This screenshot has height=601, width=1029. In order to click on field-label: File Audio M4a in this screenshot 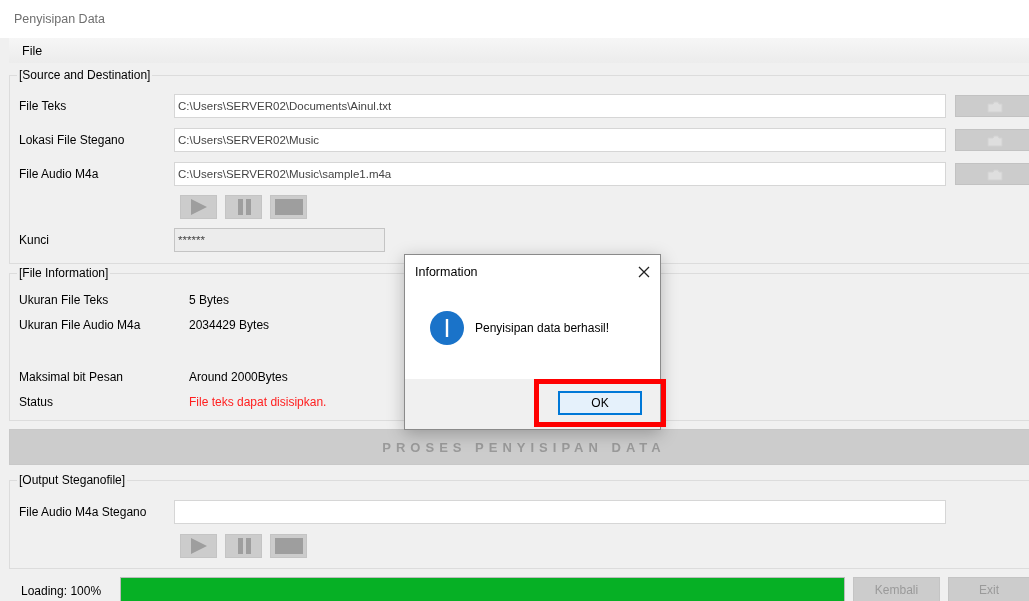, I will do `click(59, 174)`.